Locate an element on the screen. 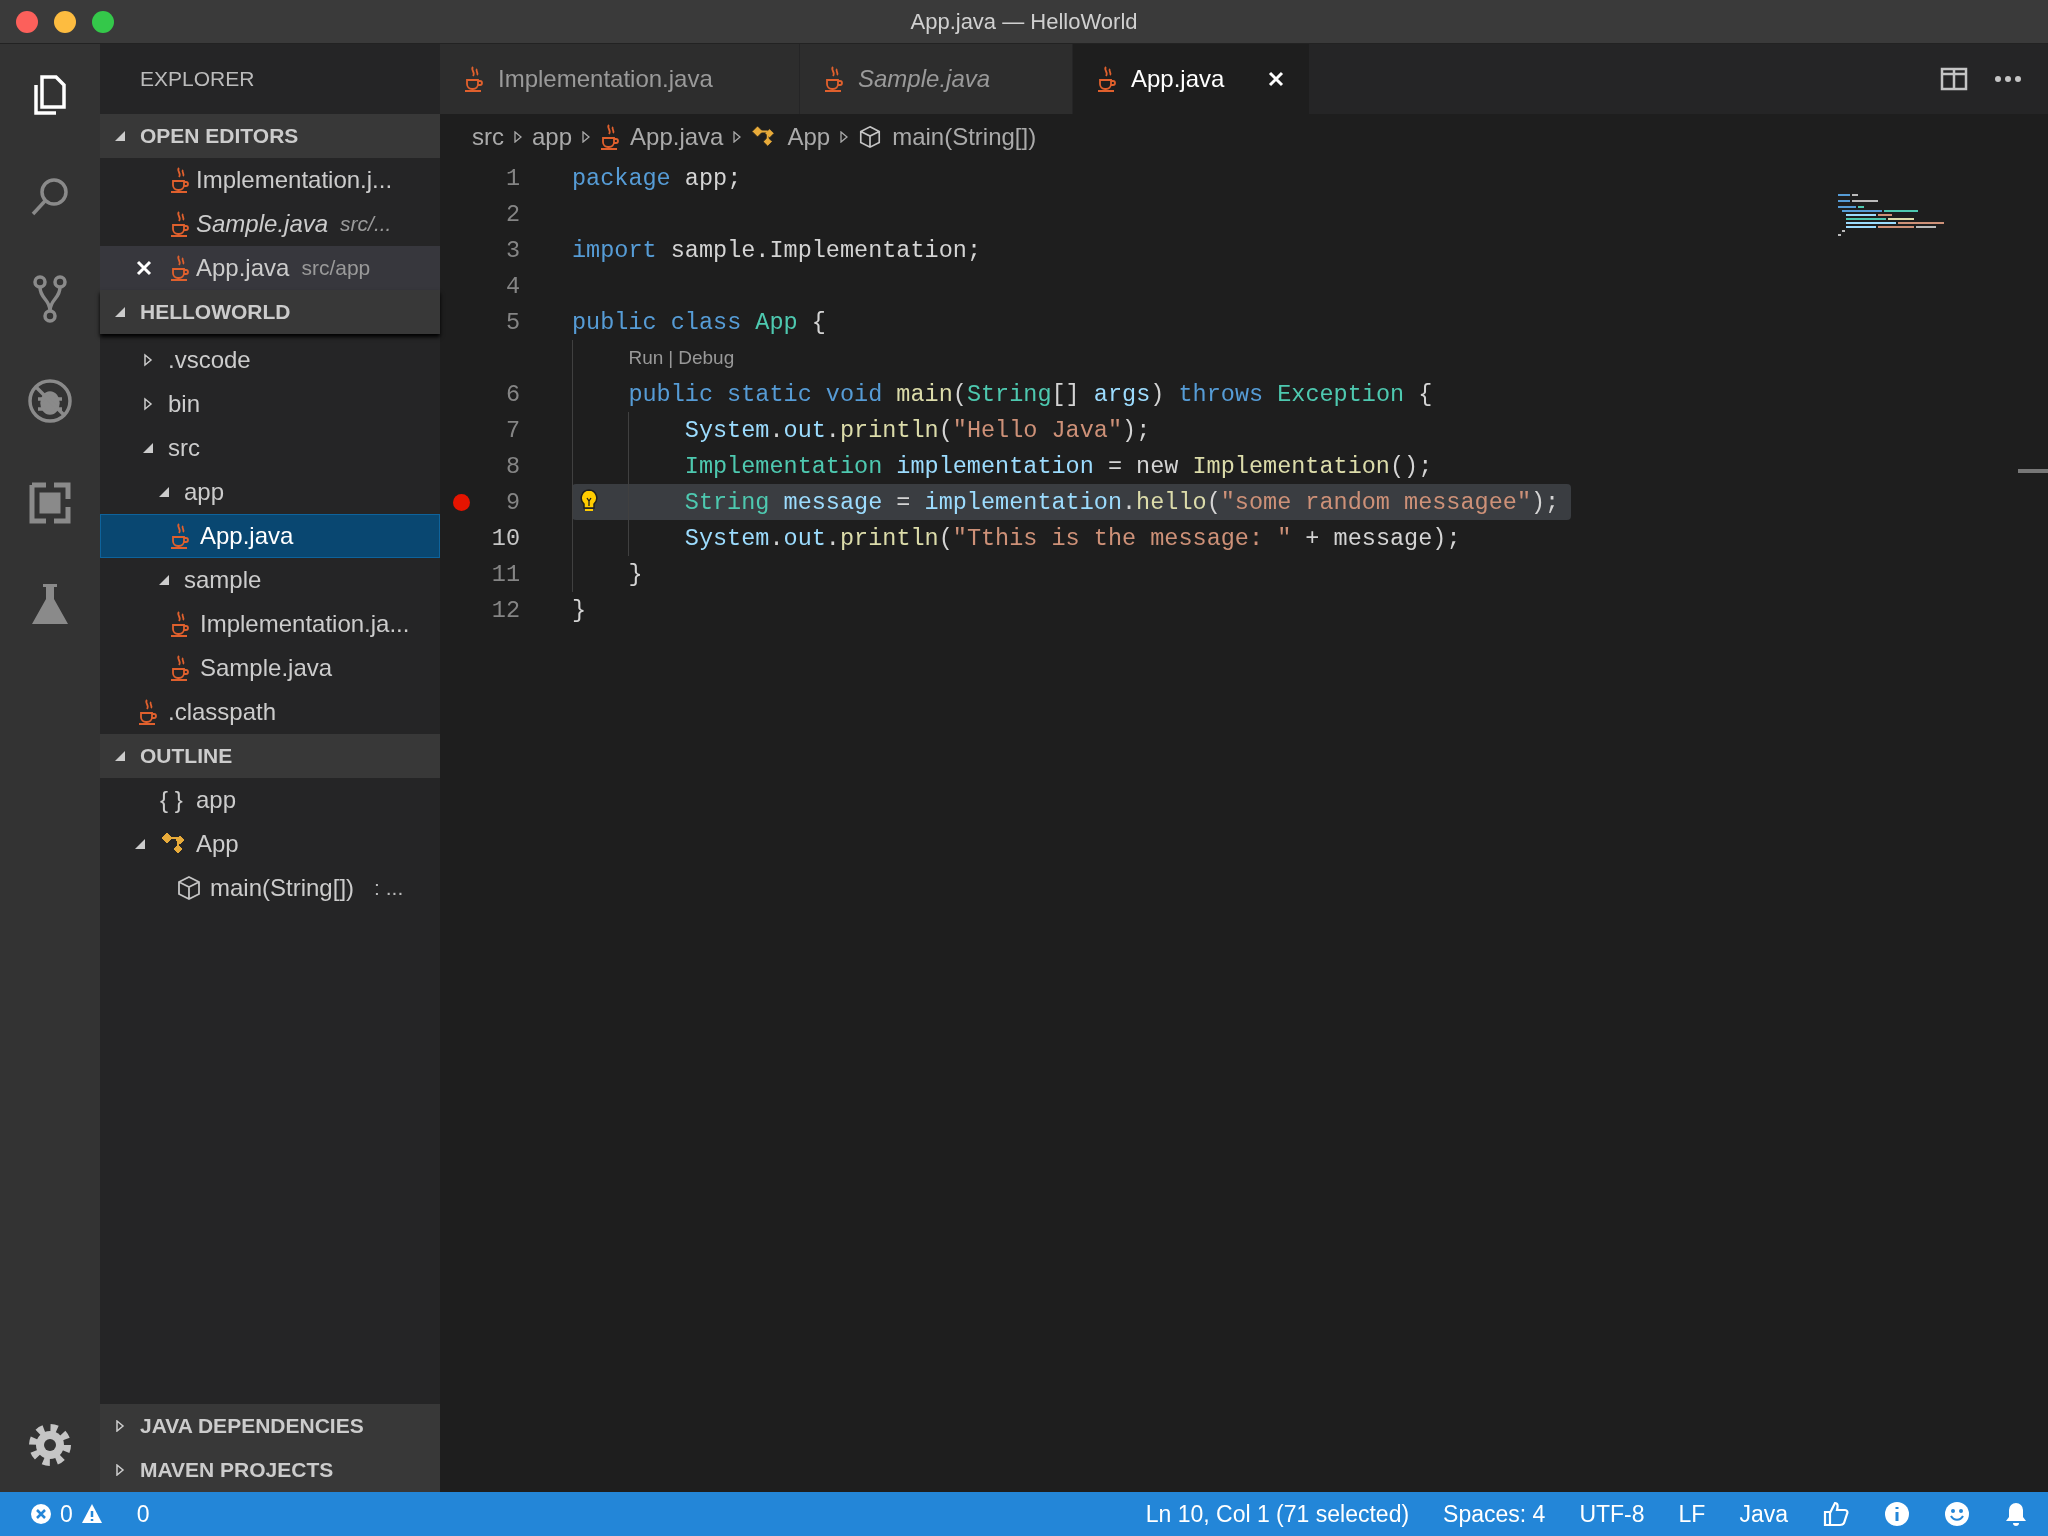  thumbs-up-icon is located at coordinates (1836, 1514).